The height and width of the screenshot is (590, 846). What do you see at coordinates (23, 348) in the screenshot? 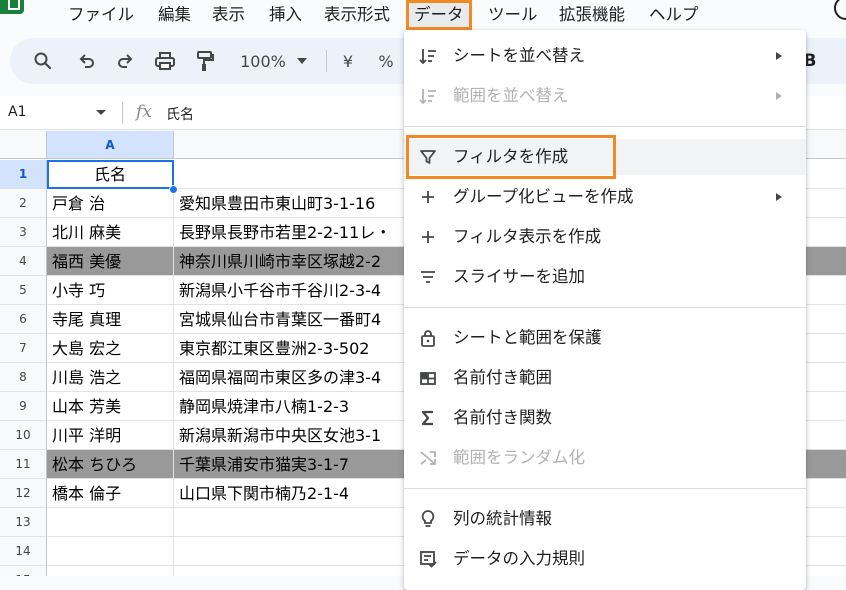
I see `row-header: 7` at bounding box center [23, 348].